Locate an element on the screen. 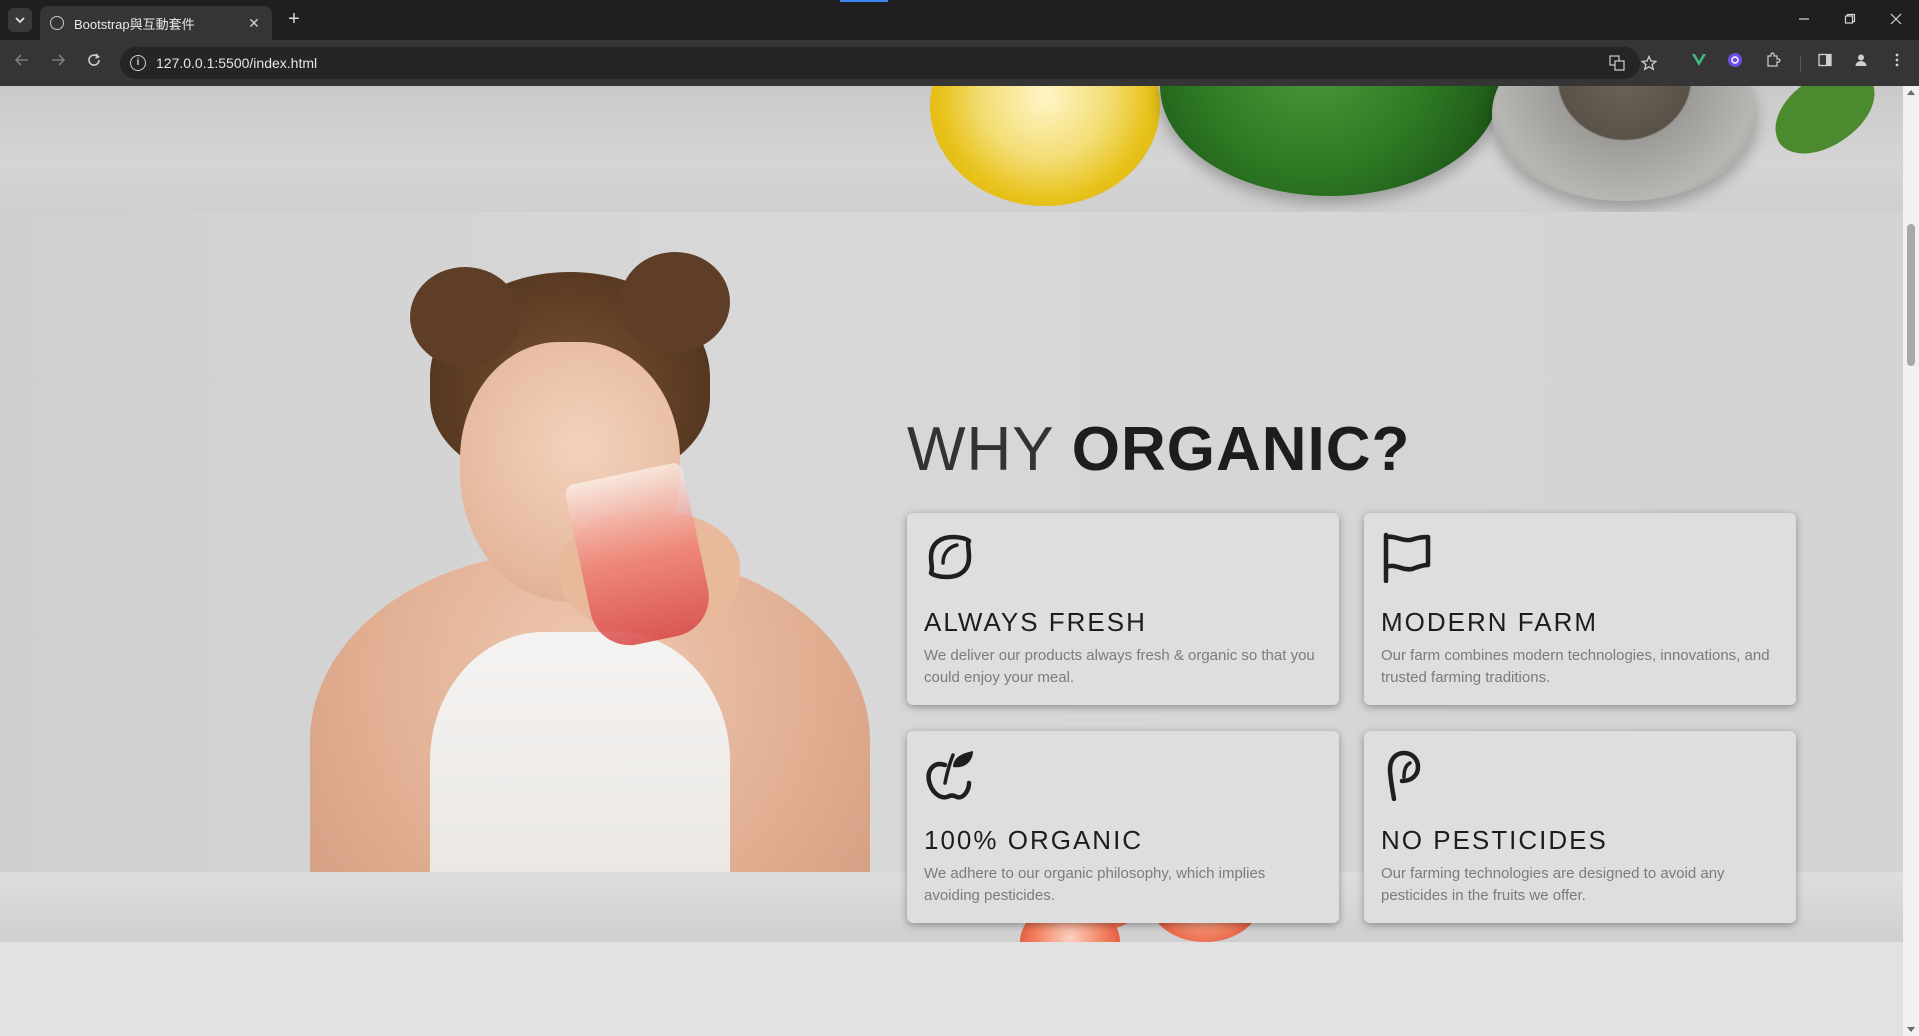  tab-loading-indicator is located at coordinates (864, 1).